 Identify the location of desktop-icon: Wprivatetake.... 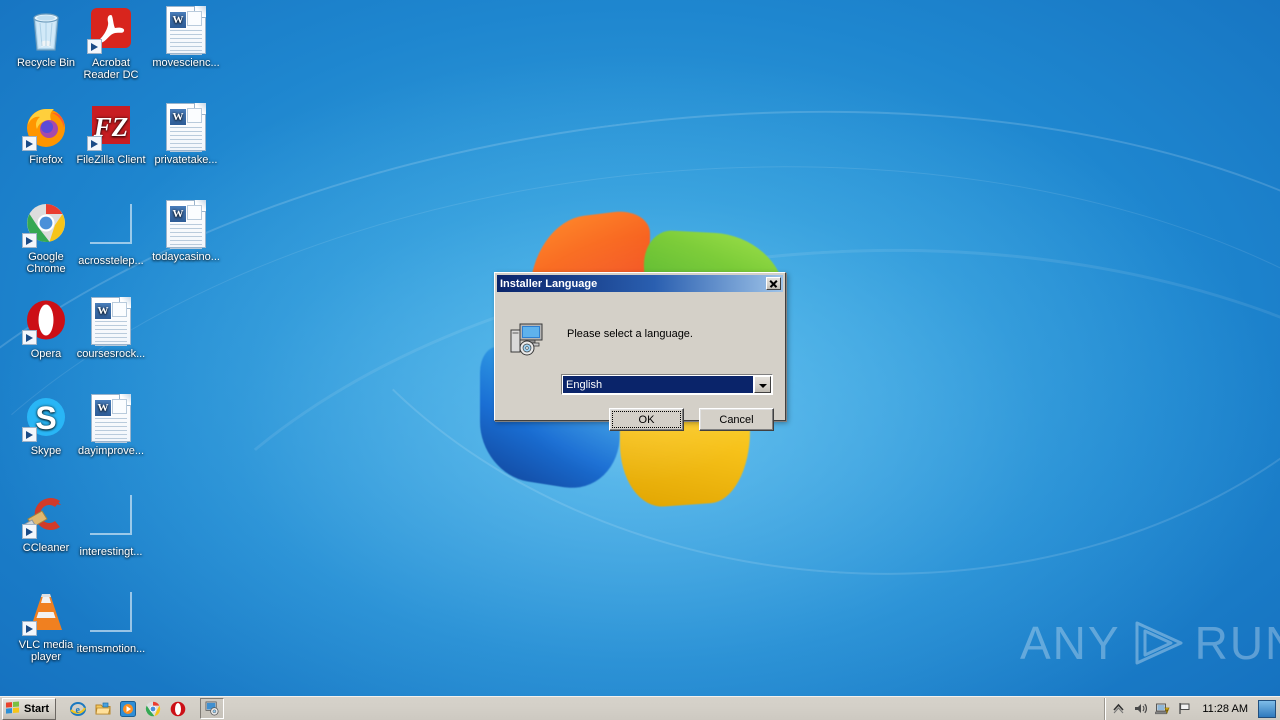
(186, 134).